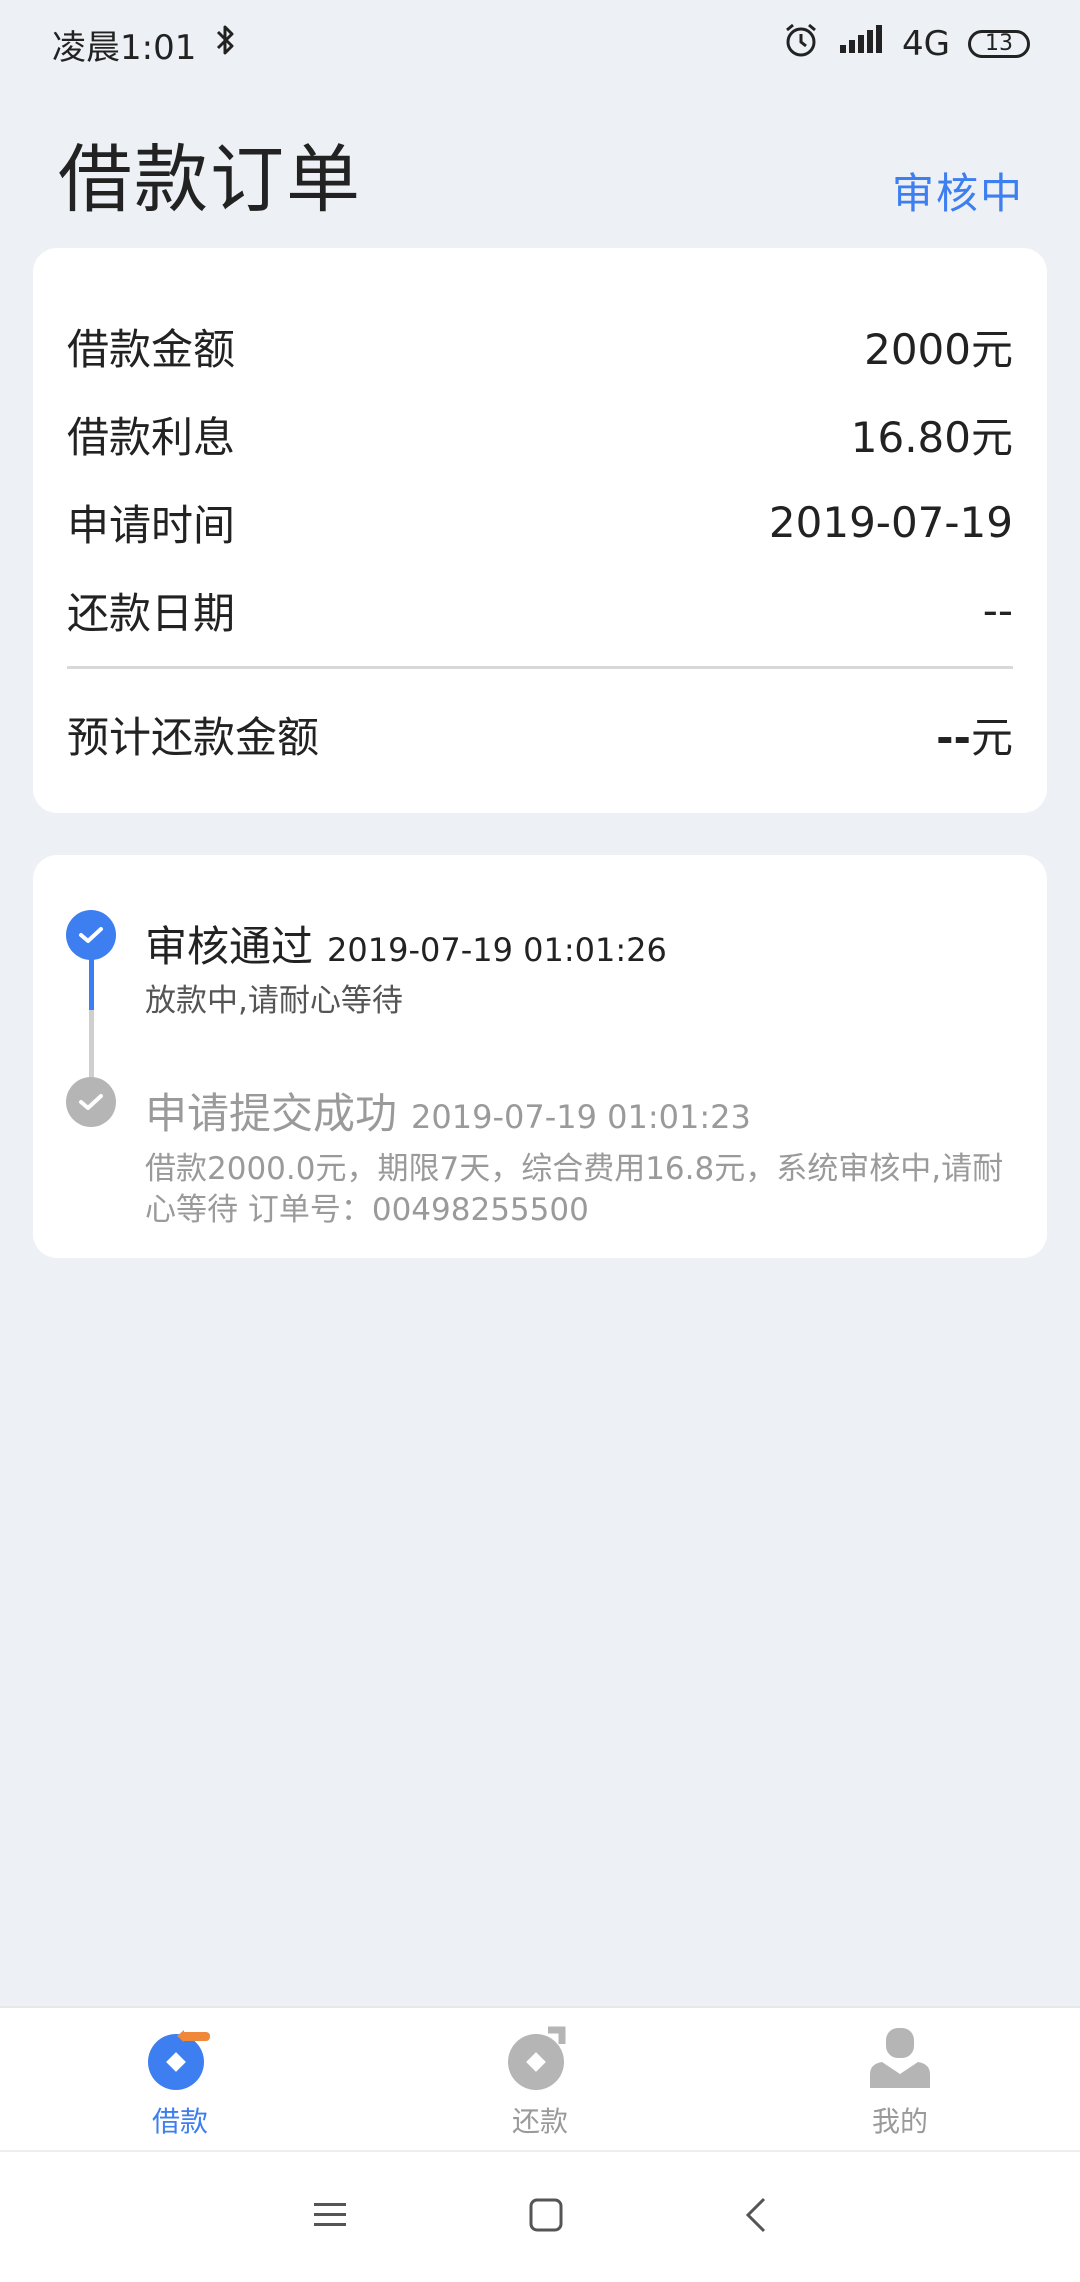 Image resolution: width=1080 pixels, height=2282 pixels. I want to click on repay-icon, so click(537, 2058).